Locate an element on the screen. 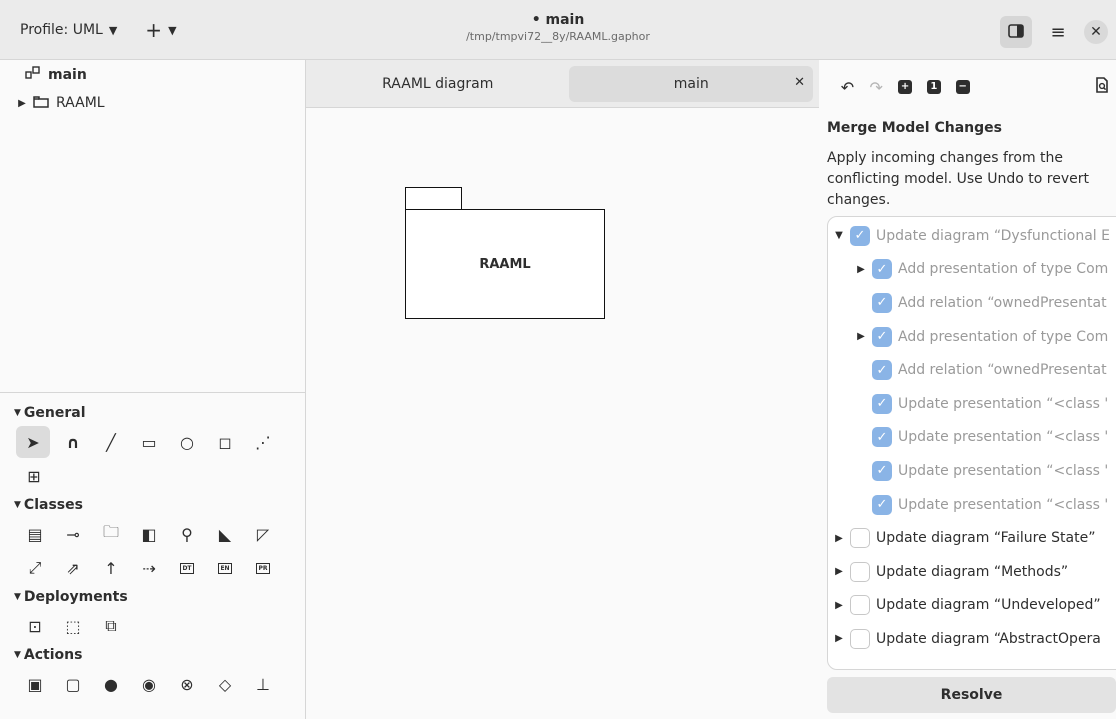  tab-label: RAAML diagram is located at coordinates (438, 83).